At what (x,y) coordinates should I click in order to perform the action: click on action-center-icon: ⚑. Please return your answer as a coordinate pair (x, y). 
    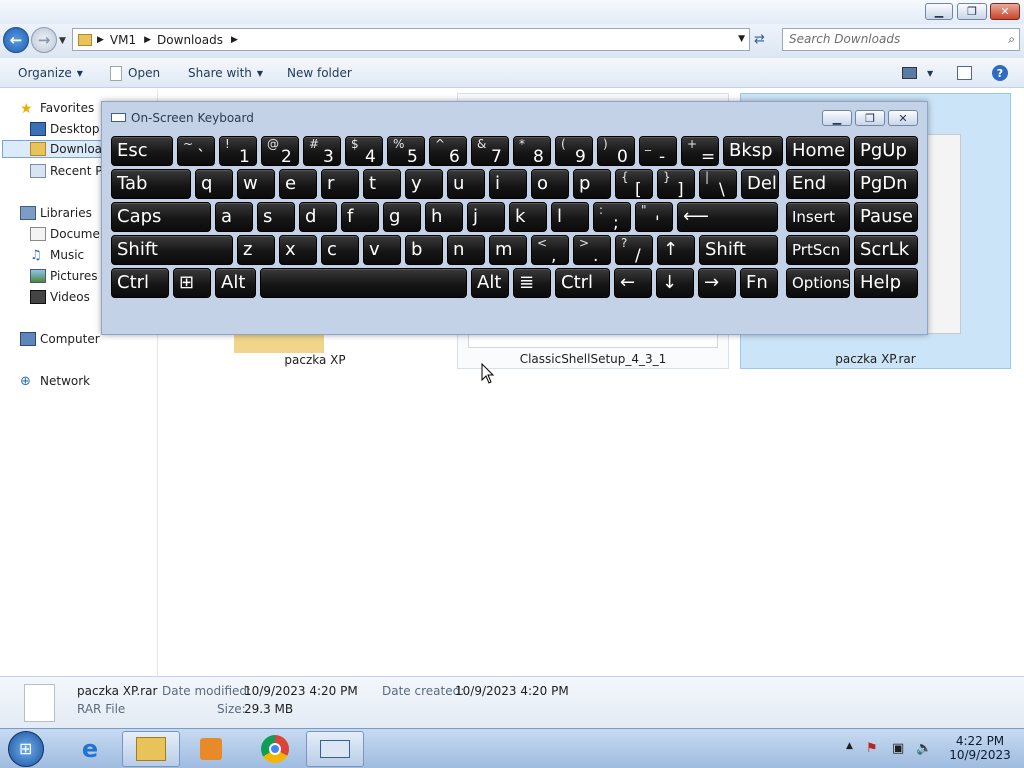
    Looking at the image, I should click on (872, 748).